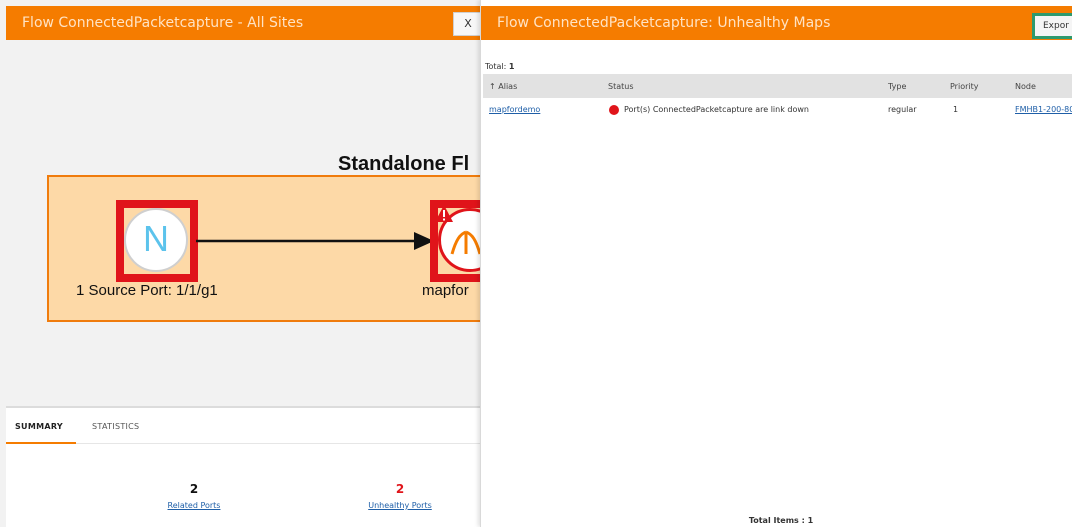 This screenshot has height=527, width=1072. I want to click on column-header-alias: ↑ Alias, so click(503, 86).